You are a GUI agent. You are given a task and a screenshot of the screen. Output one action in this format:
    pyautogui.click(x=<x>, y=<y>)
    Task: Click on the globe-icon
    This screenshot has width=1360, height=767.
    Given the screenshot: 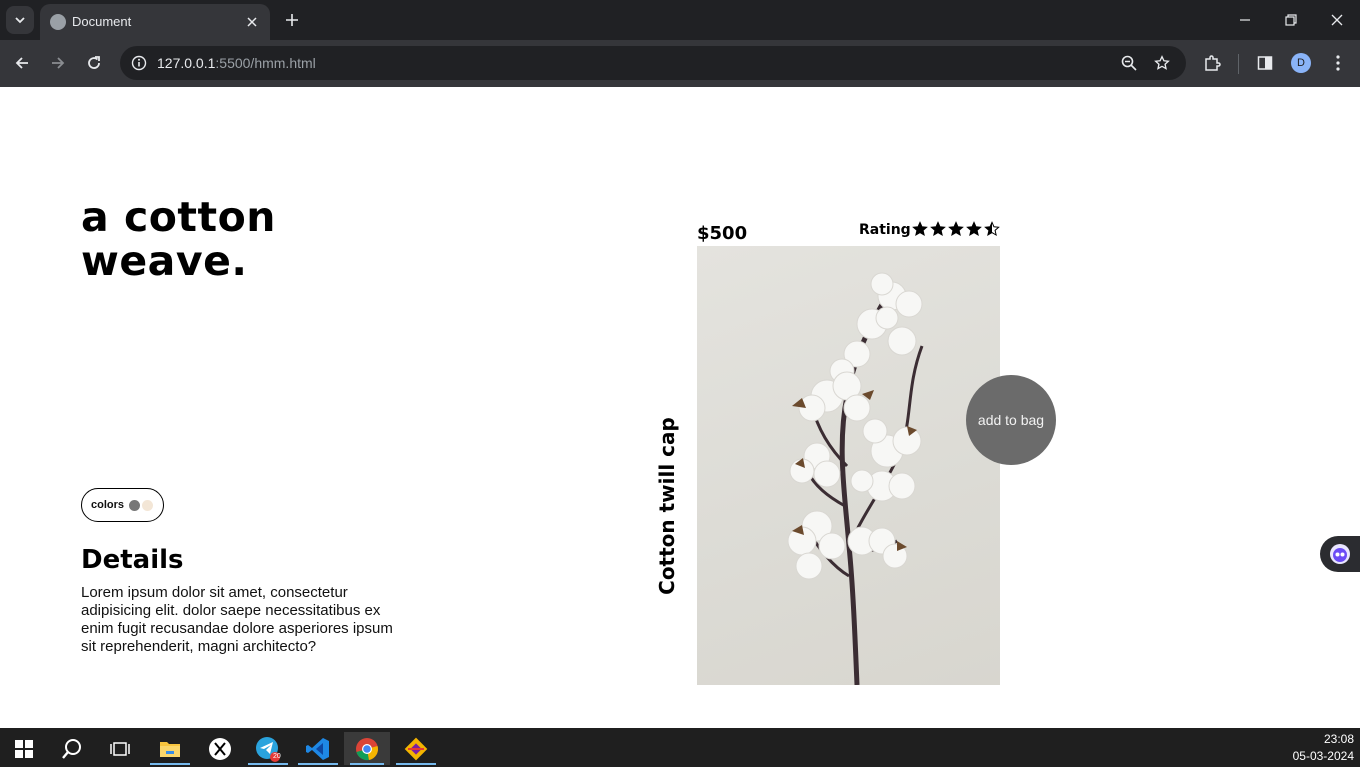 What is the action you would take?
    pyautogui.click(x=58, y=22)
    